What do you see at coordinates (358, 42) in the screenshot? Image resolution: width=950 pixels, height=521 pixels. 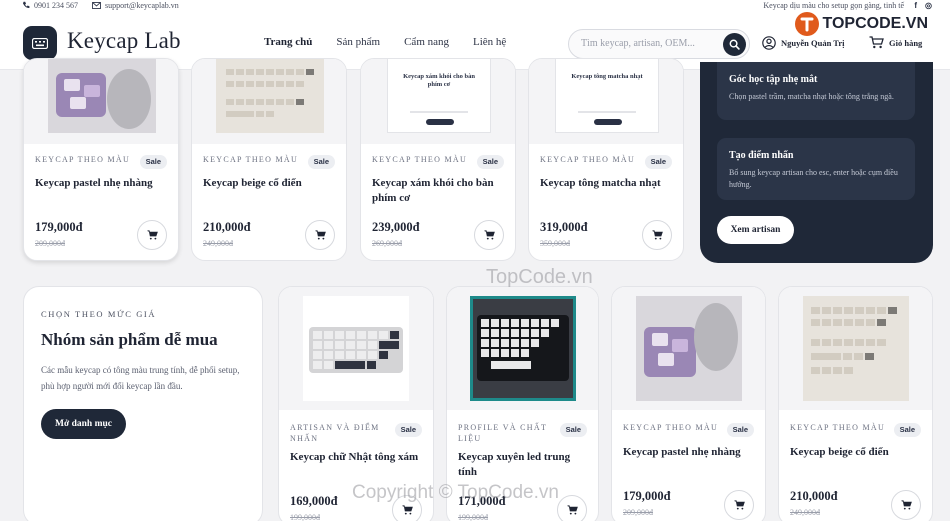 I see `nav-products: Sản phẩm` at bounding box center [358, 42].